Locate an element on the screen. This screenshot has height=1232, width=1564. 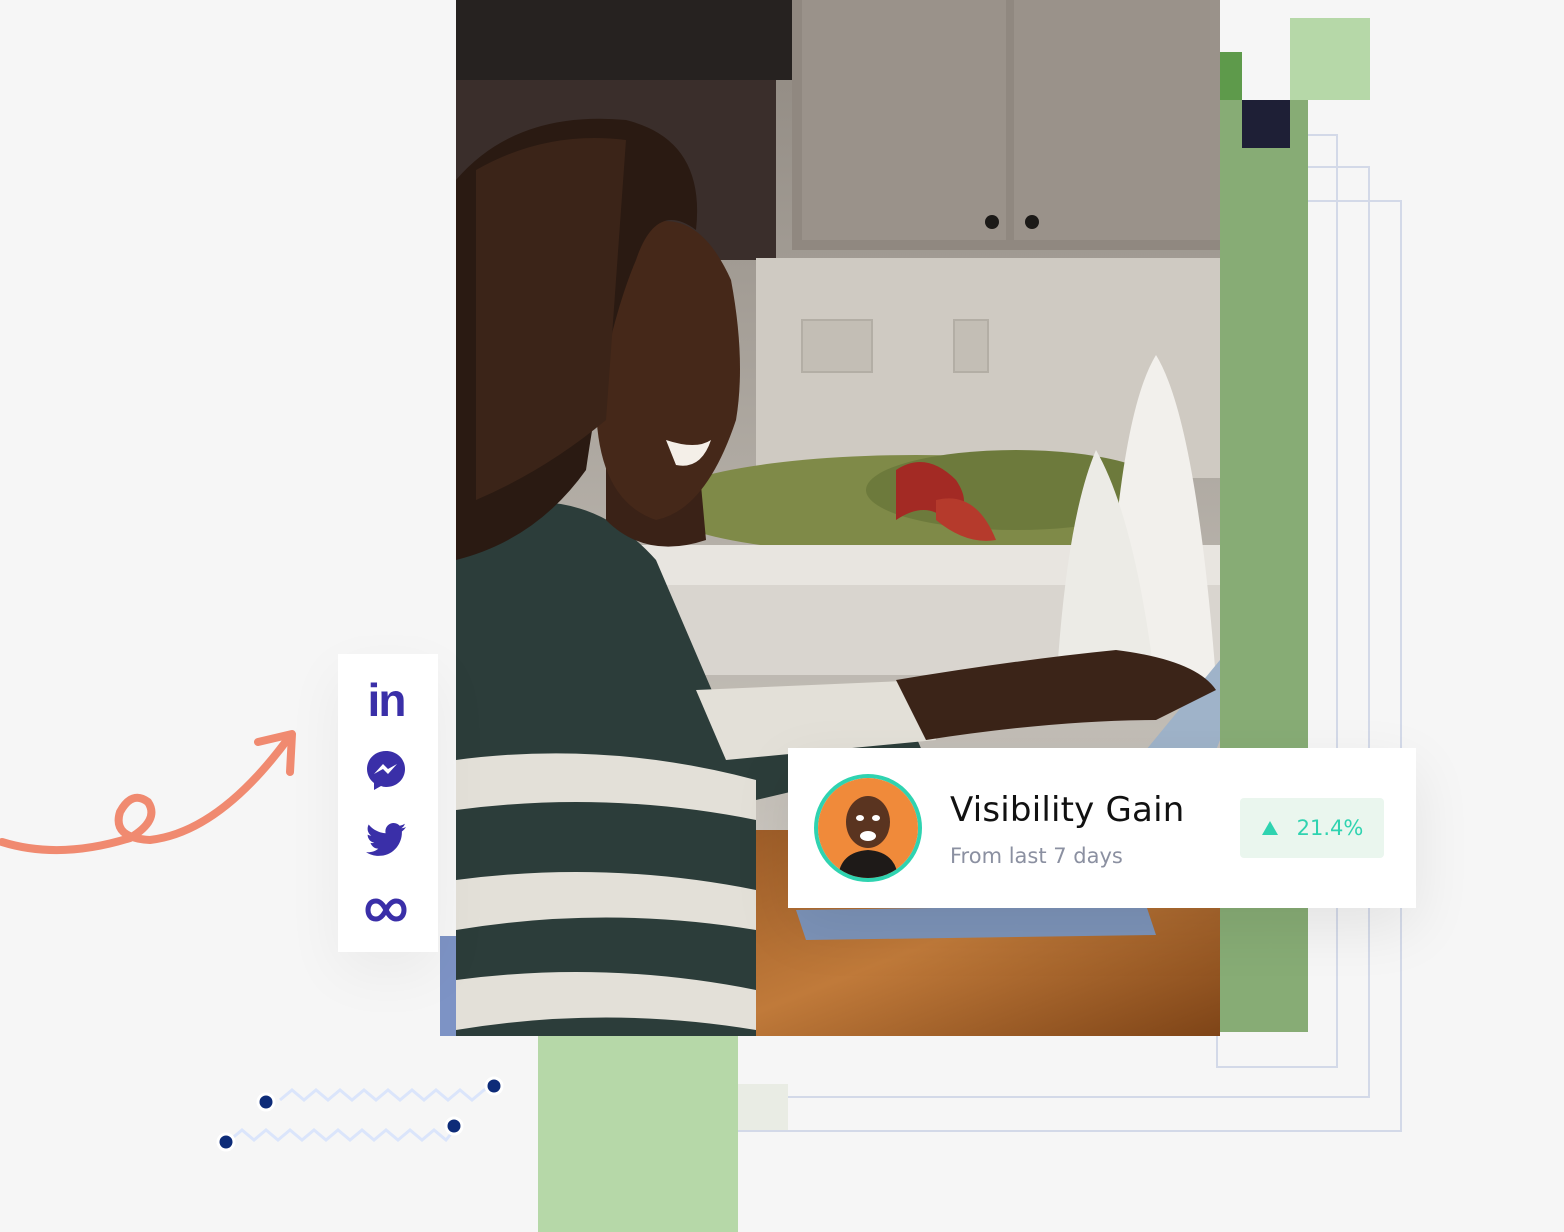
pale-block-bottom is located at coordinates (763, 1107).